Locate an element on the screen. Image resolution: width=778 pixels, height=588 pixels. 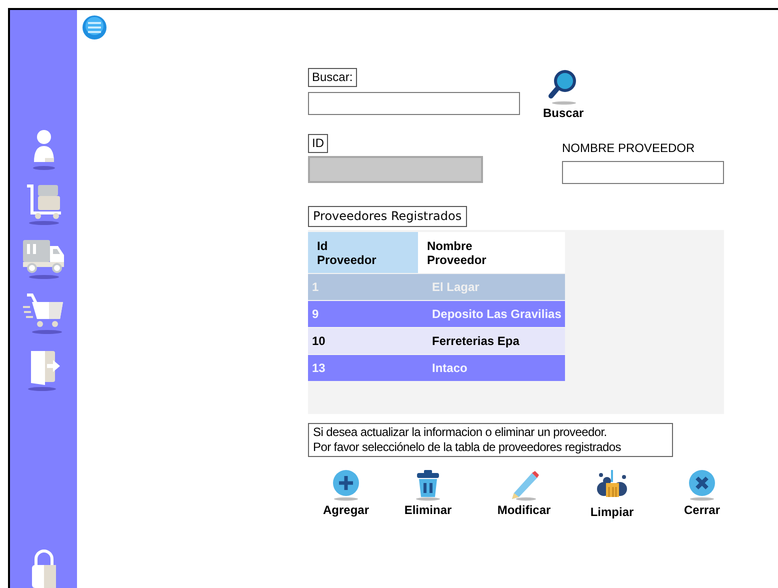
table-cell: Ferreterias Epa is located at coordinates (492, 341).